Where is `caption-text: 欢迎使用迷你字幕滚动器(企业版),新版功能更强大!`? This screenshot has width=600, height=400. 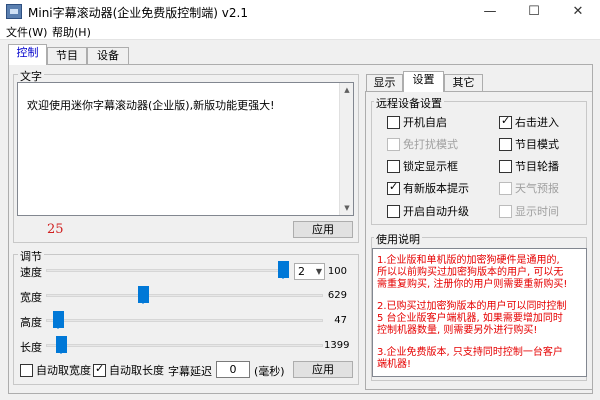 caption-text: 欢迎使用迷你字幕滚动器(企业版),新版功能更强大! is located at coordinates (151, 105).